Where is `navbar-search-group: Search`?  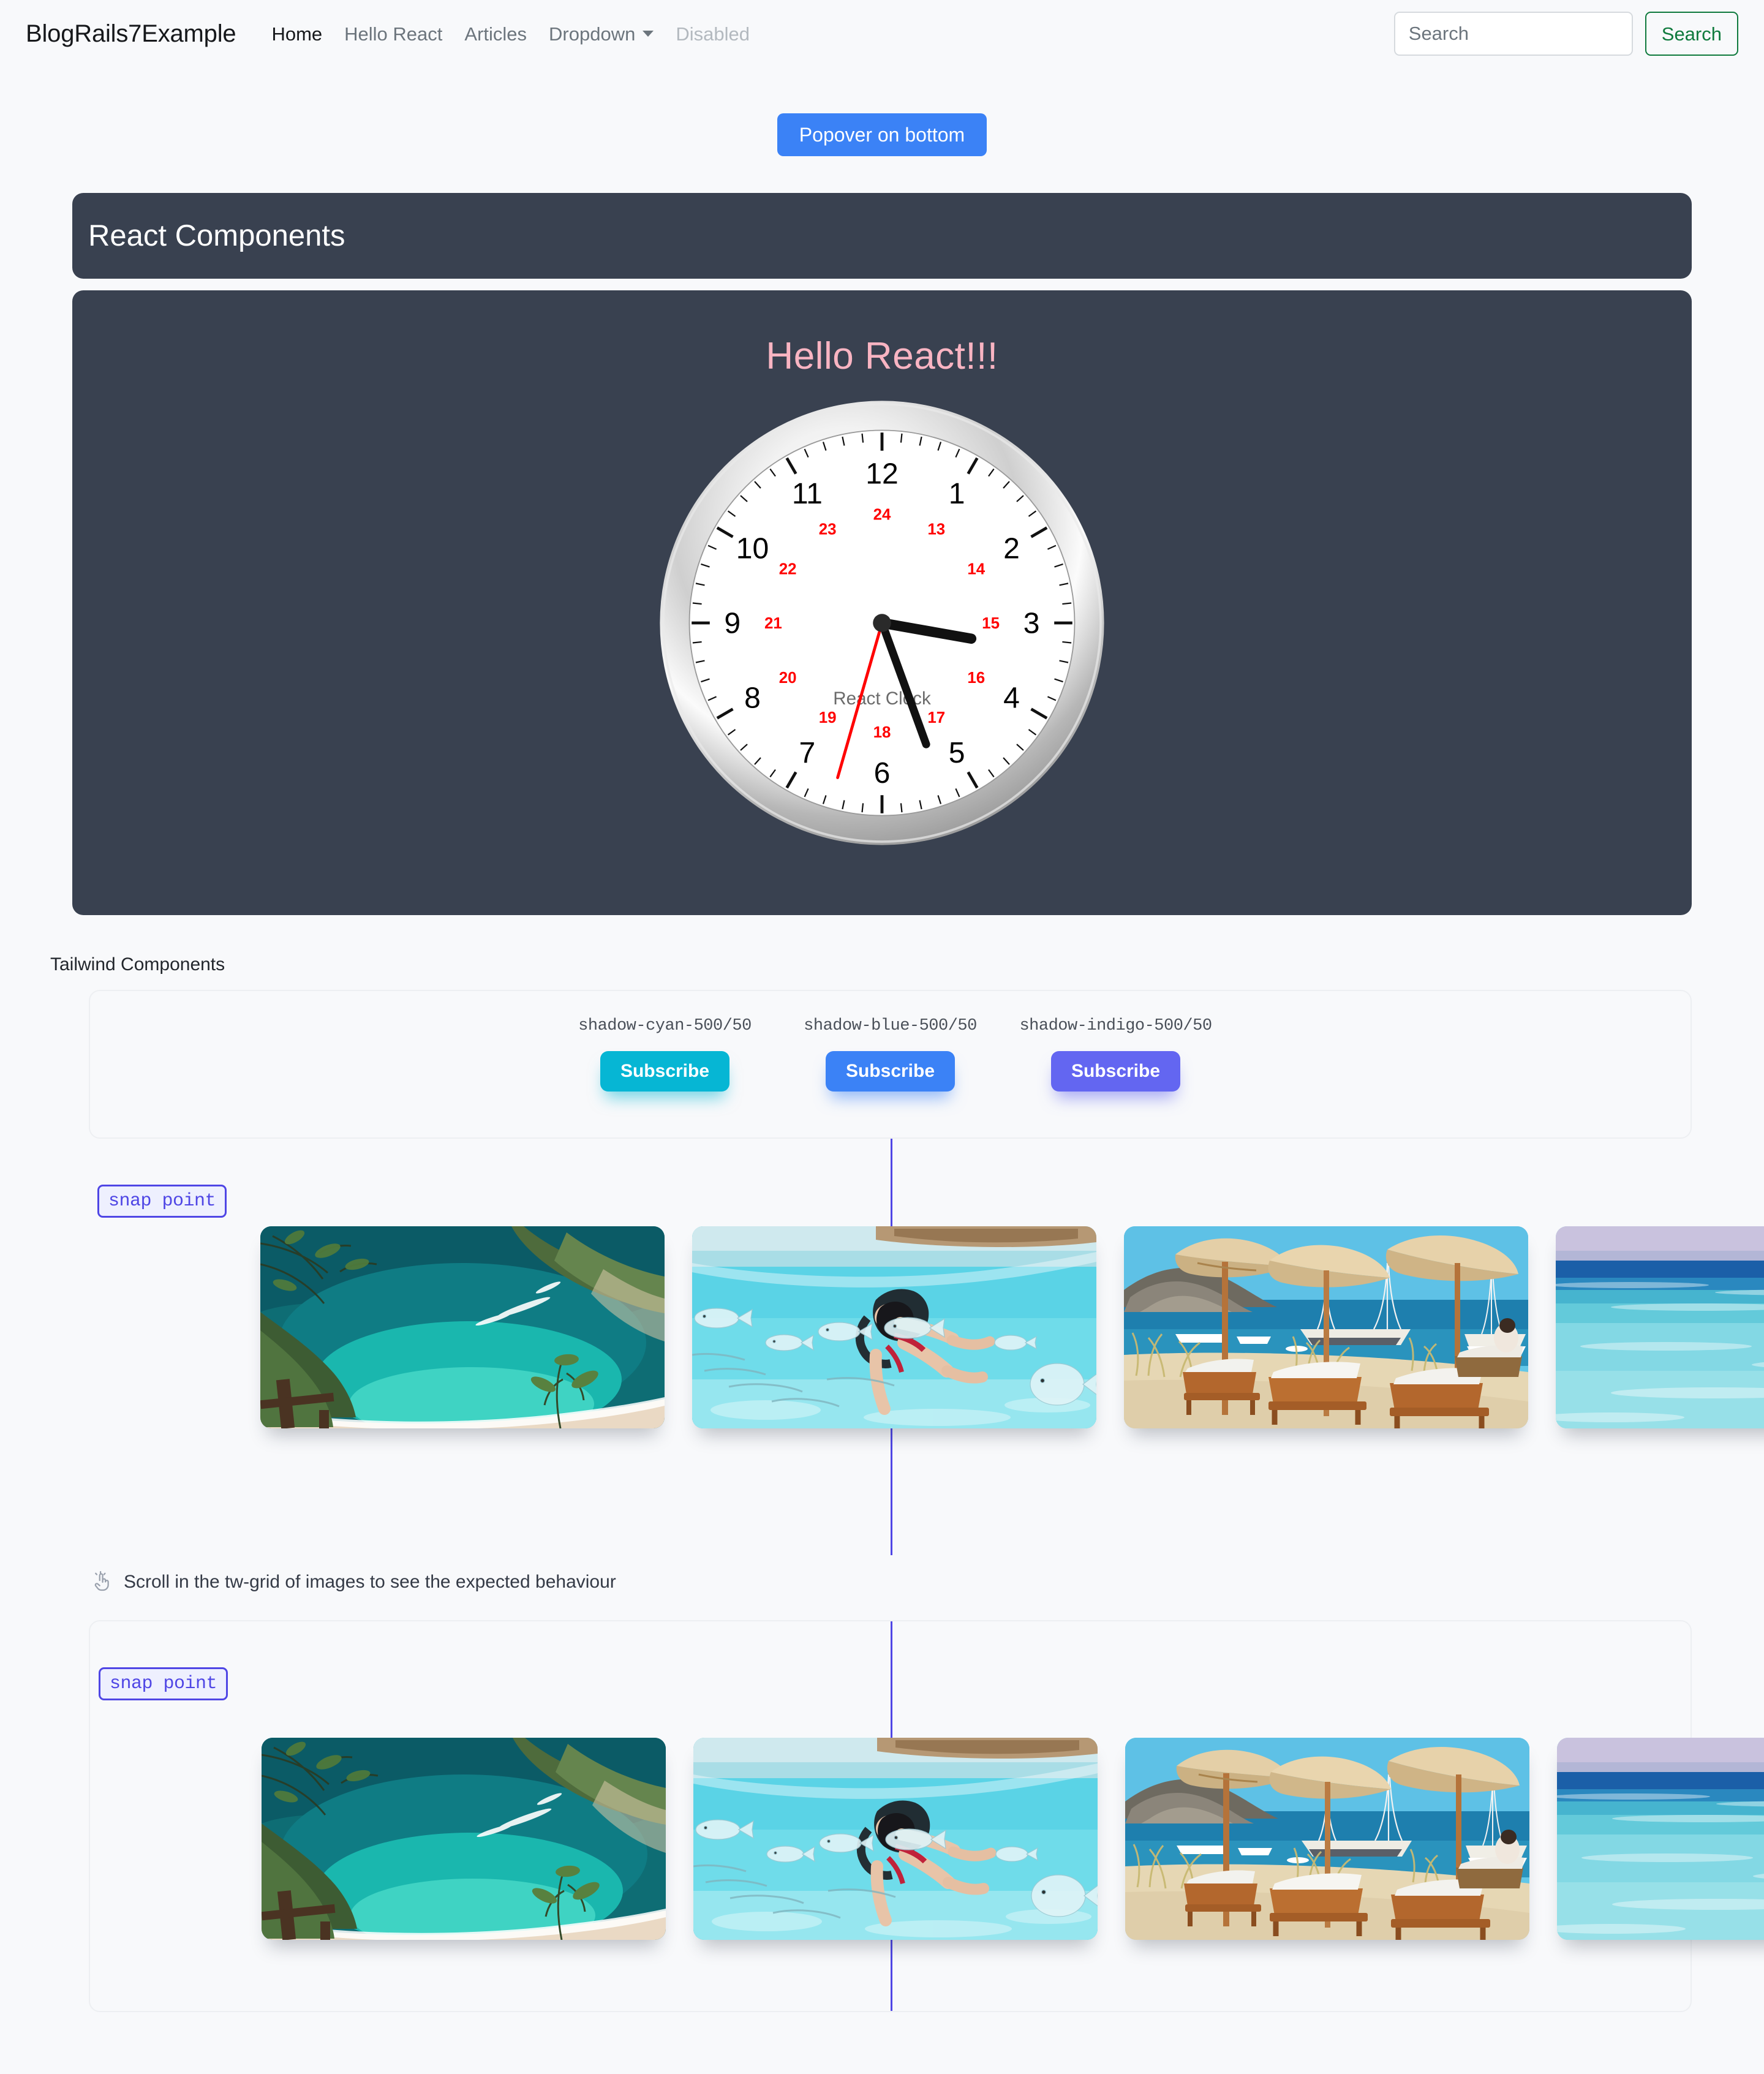
navbar-search-group: Search is located at coordinates (1566, 34).